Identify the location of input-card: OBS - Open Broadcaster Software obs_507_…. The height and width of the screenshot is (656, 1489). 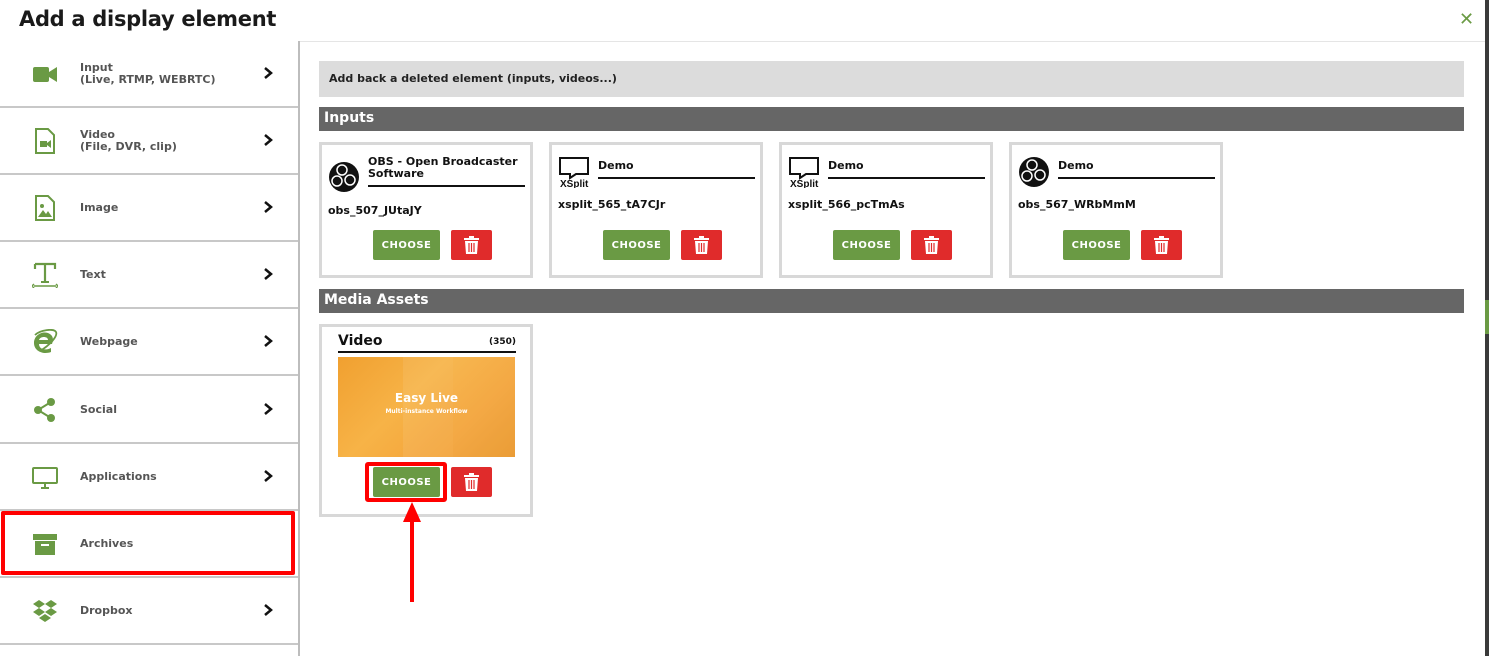
(426, 210).